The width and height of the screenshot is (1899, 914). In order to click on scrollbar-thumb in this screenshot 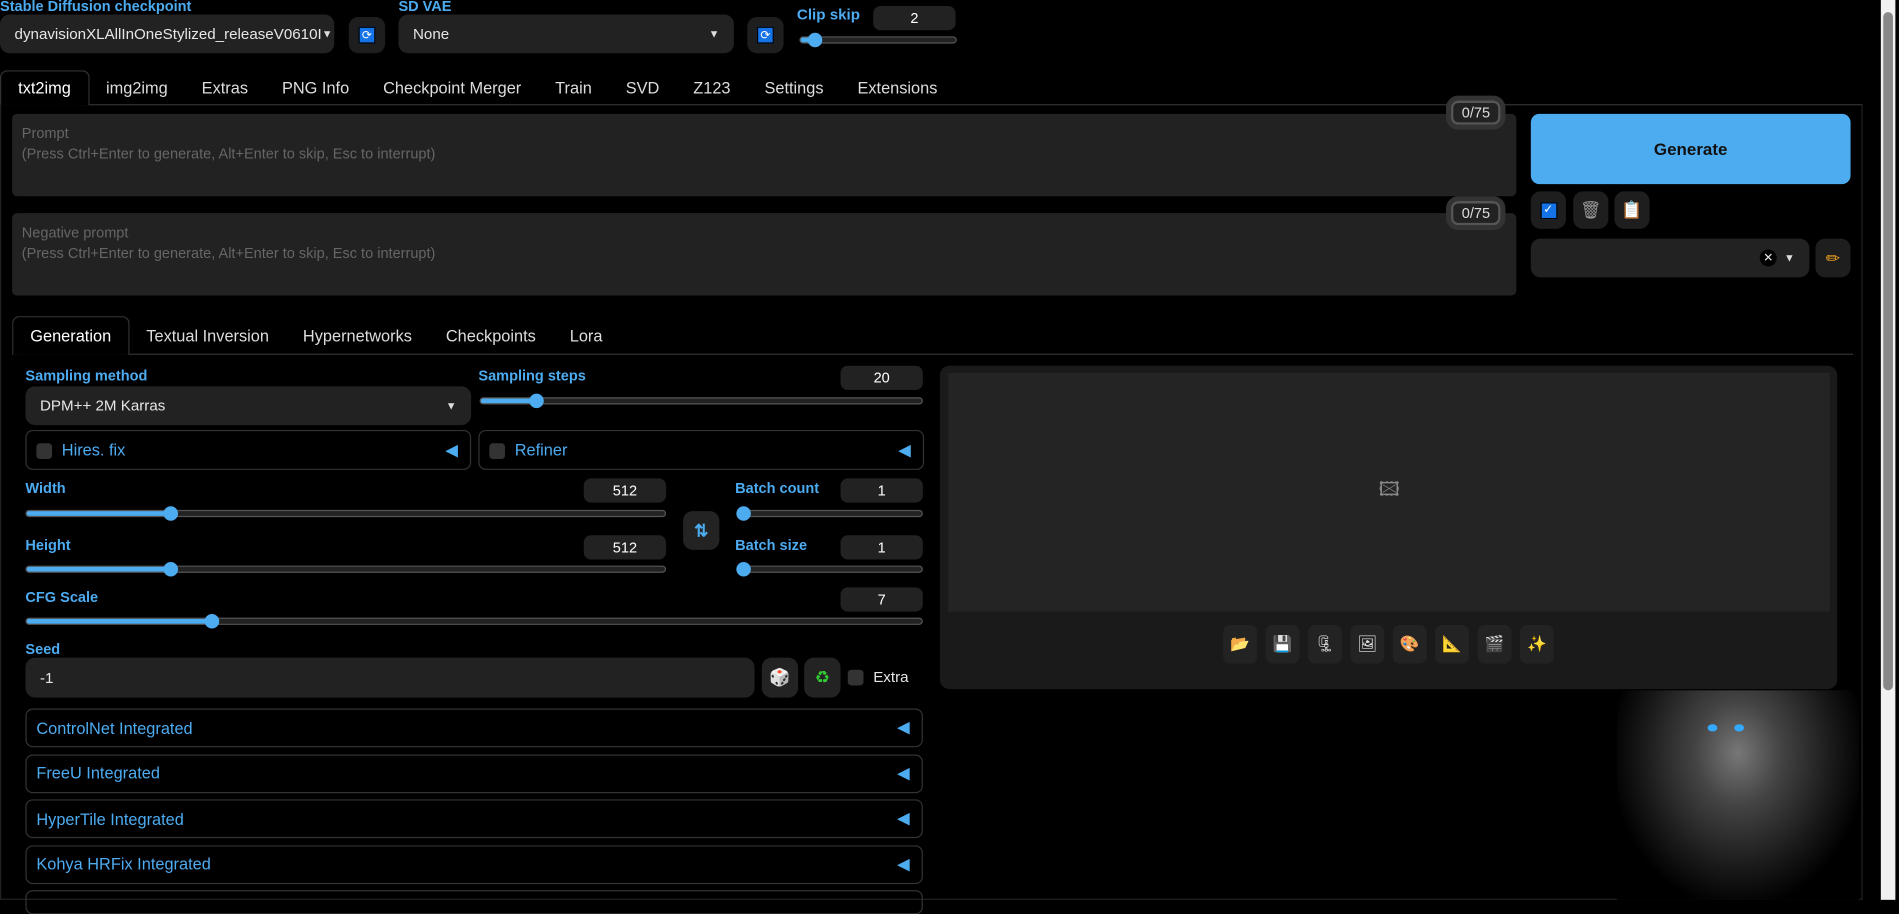, I will do `click(1888, 351)`.